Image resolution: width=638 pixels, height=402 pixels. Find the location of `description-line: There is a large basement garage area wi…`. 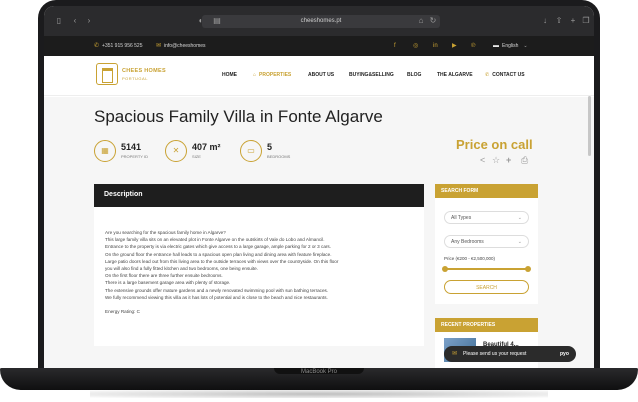

description-line: There is a large basement garage area wi… is located at coordinates (168, 283).